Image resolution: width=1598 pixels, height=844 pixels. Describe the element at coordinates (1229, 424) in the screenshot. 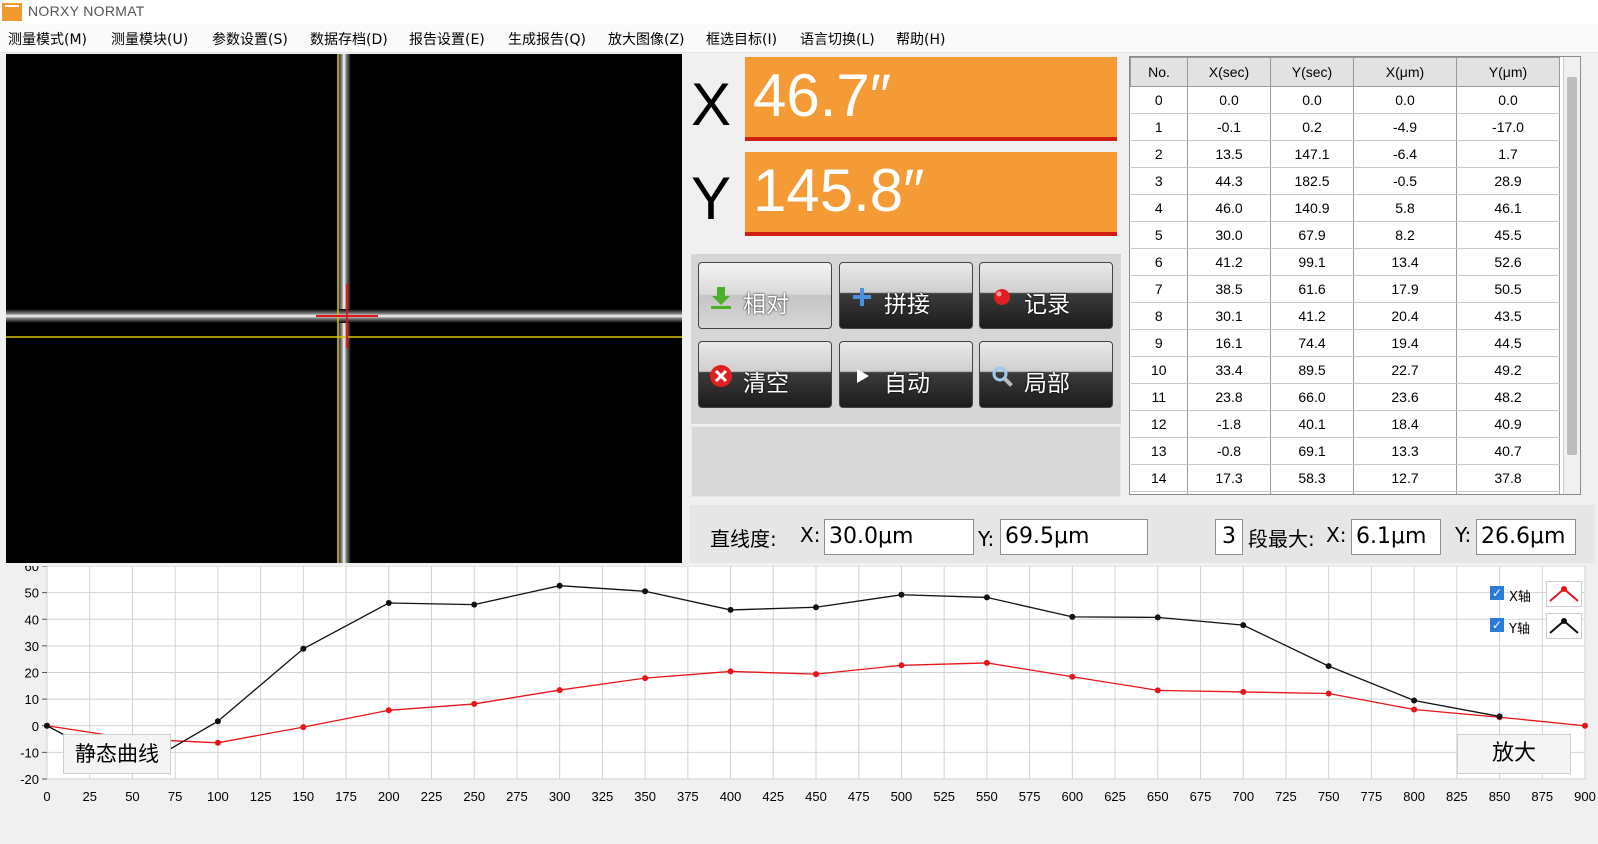

I see `table-cell: -1.8` at that location.